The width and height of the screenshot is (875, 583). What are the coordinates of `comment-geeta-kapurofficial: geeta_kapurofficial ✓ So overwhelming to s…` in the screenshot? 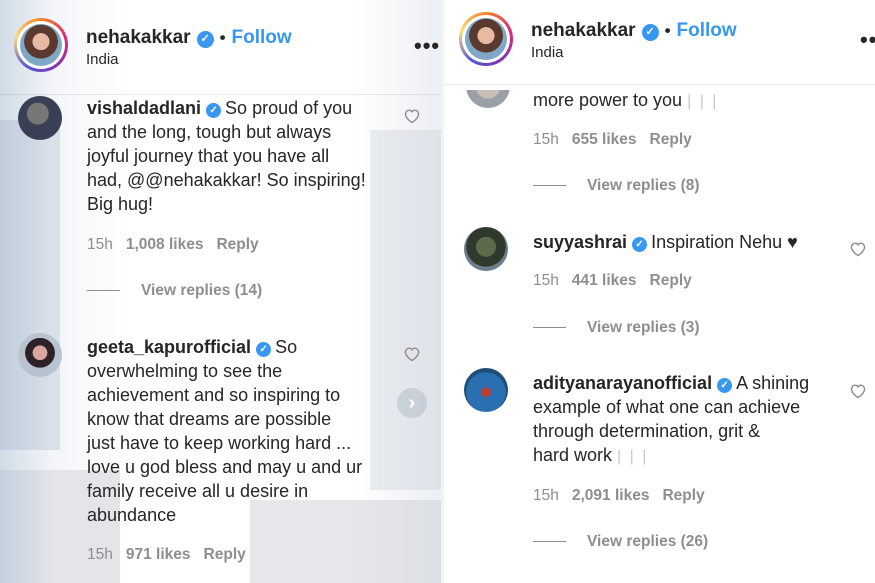 It's located at (252, 431).